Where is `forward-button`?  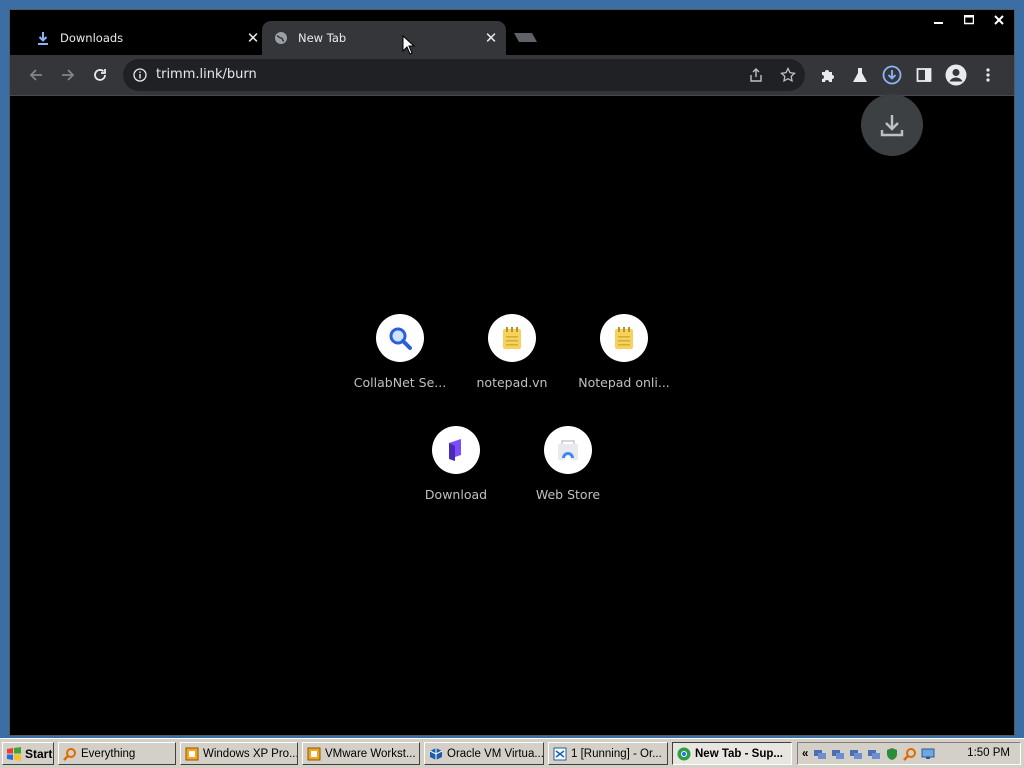
forward-button is located at coordinates (68, 75).